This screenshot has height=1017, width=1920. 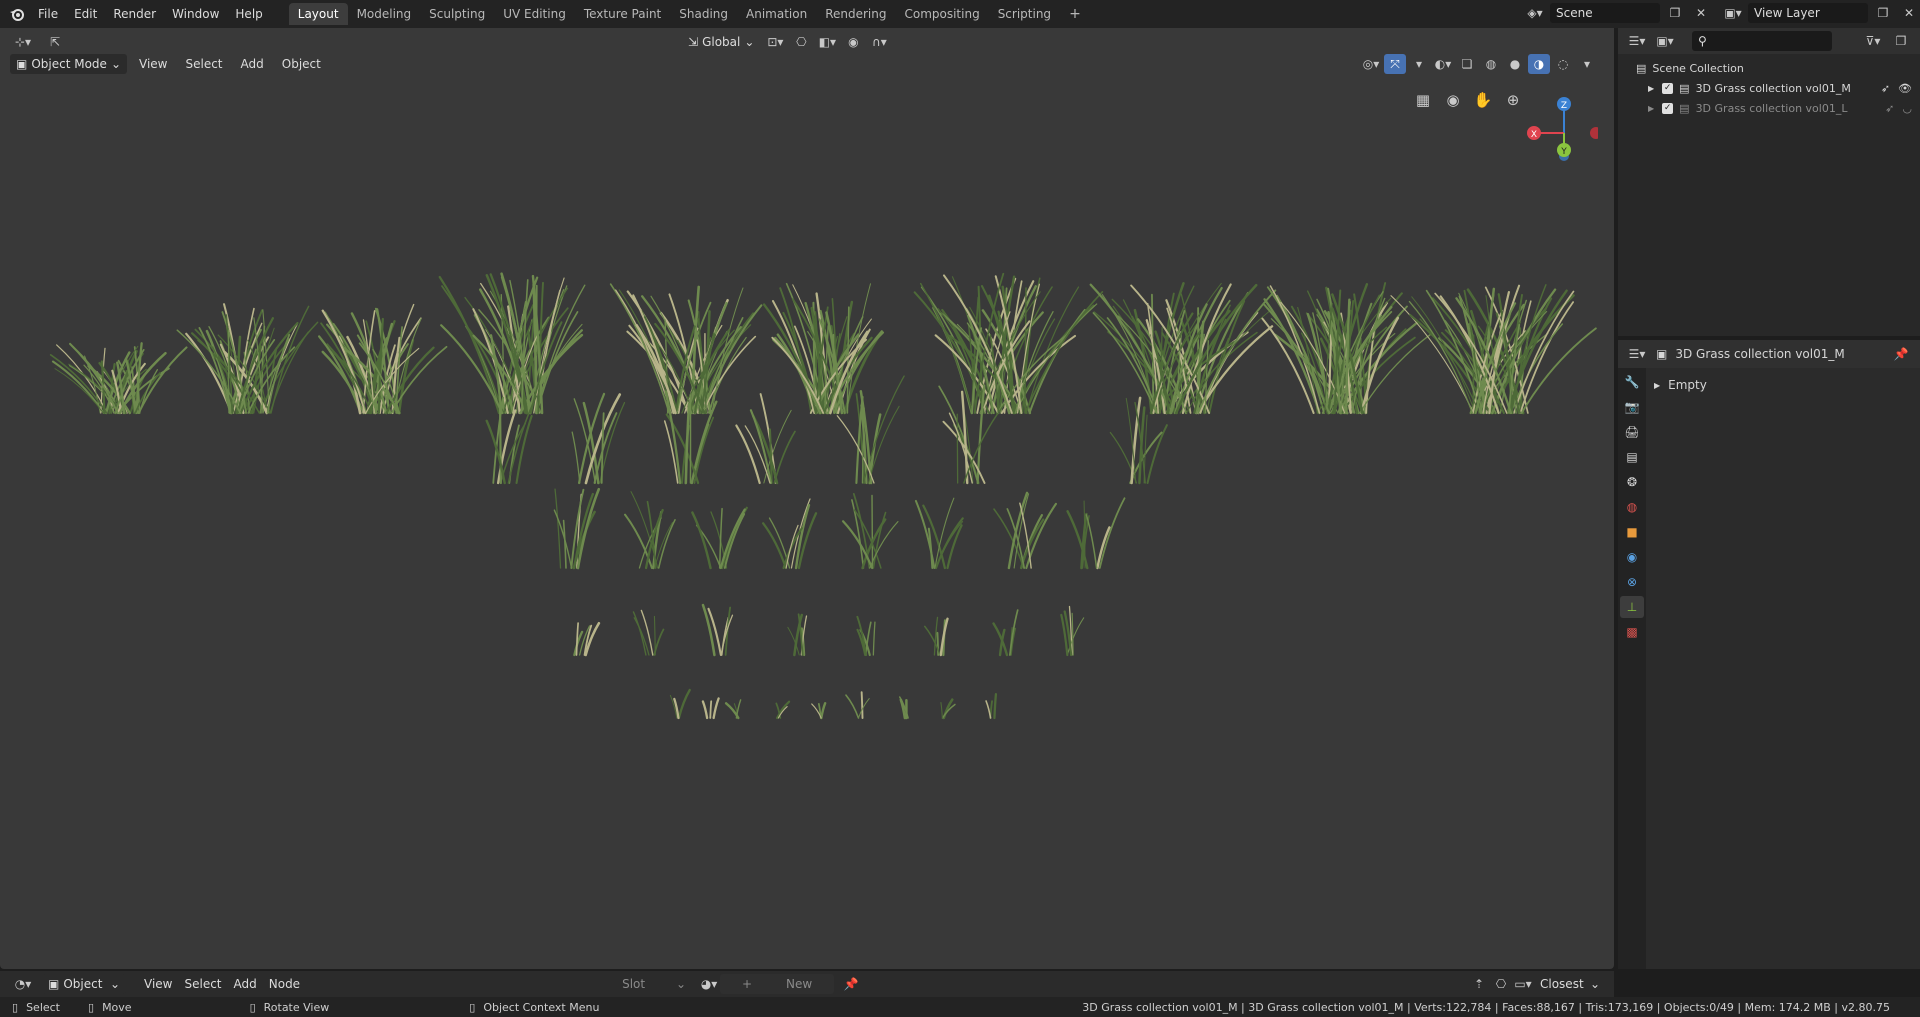 I want to click on tab-layout: Layout, so click(x=318, y=14).